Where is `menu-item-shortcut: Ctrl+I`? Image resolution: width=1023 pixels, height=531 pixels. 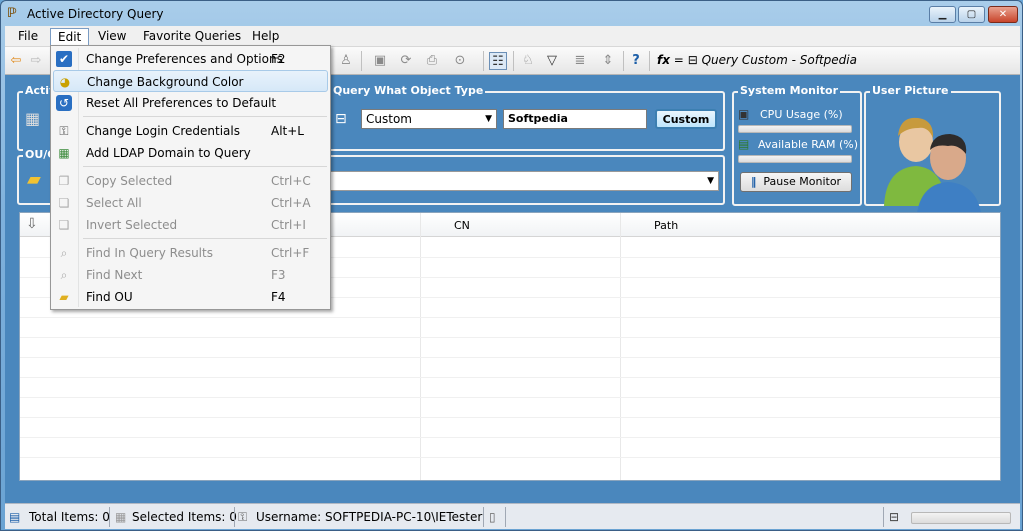
menu-item-shortcut: Ctrl+I is located at coordinates (288, 225).